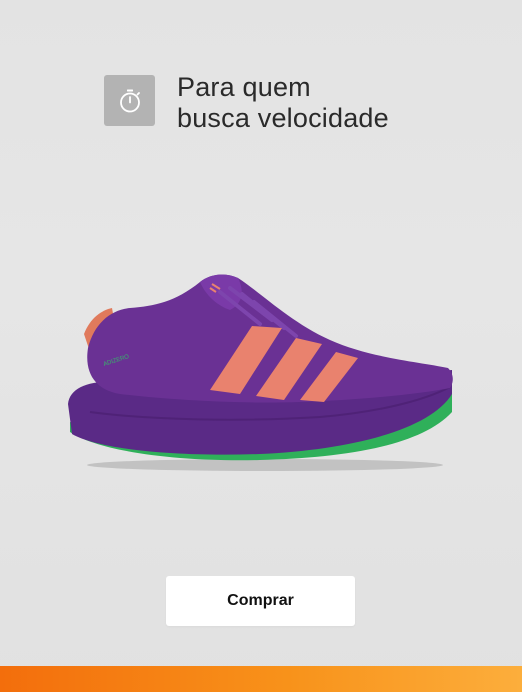 This screenshot has width=522, height=692. I want to click on headline-title: Para quem busca velocidade, so click(283, 103).